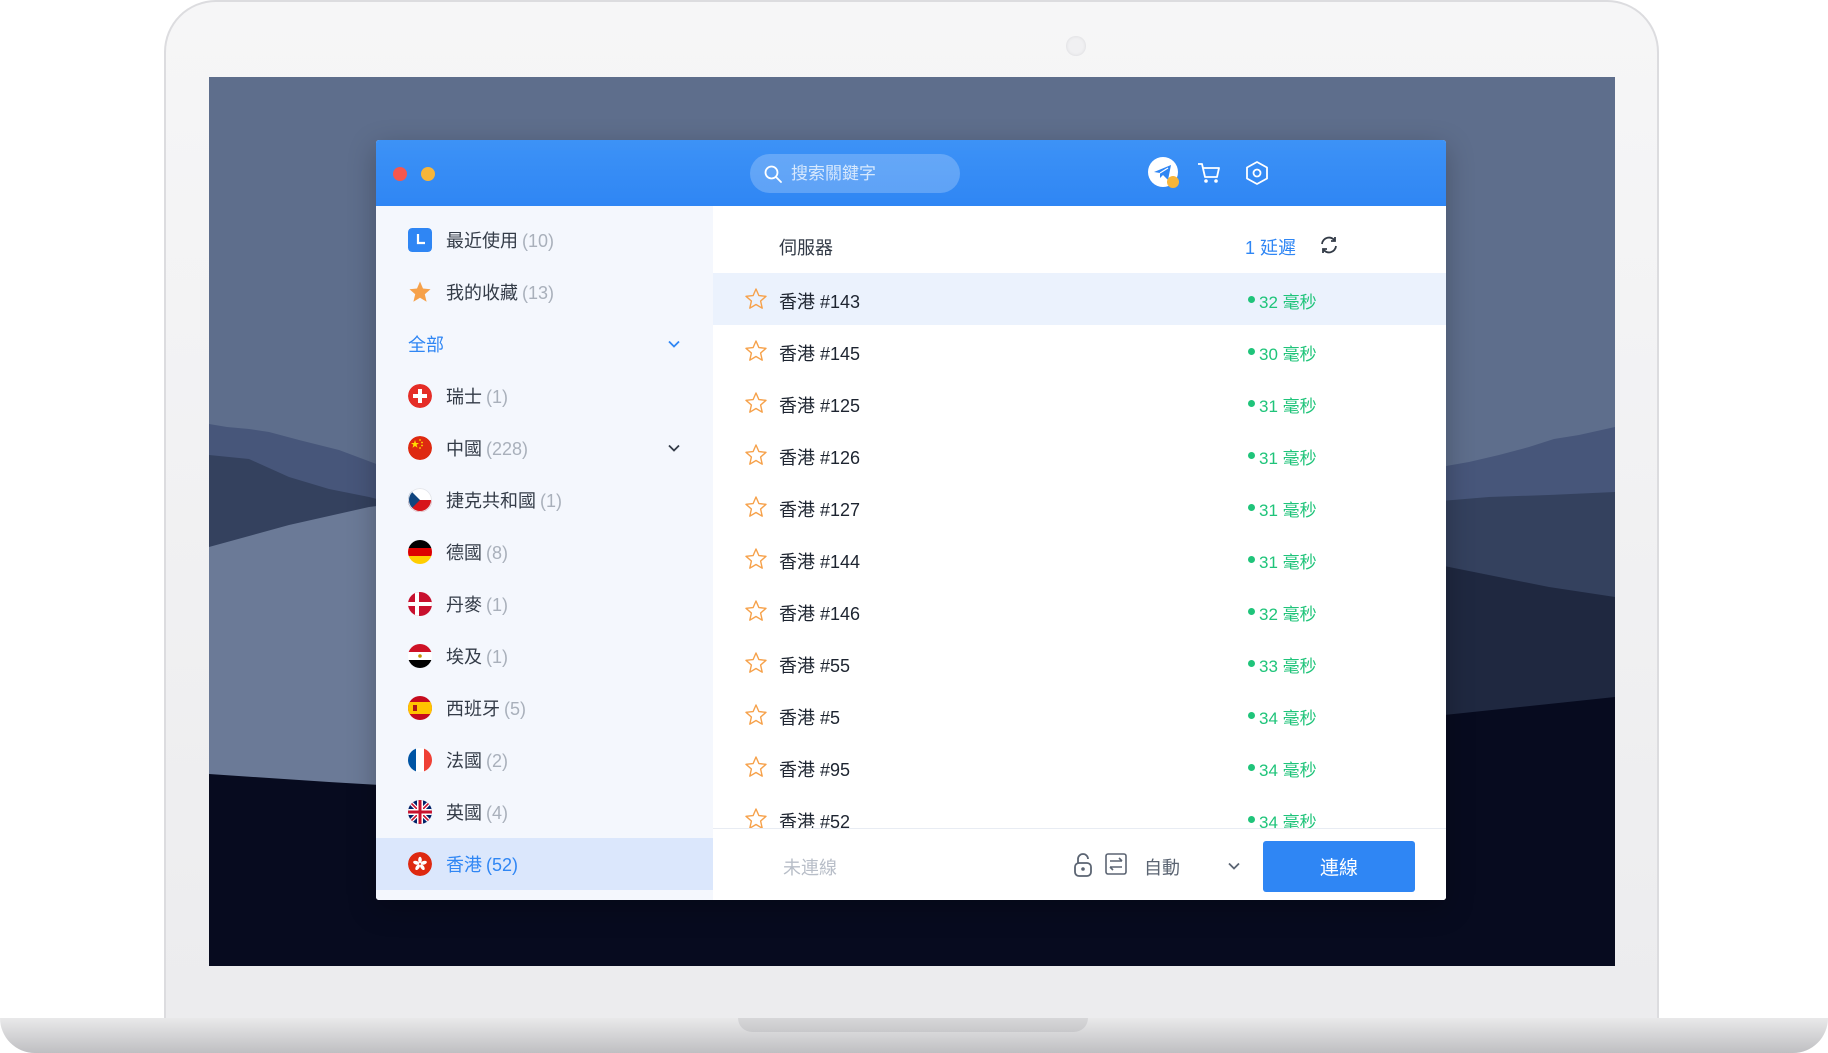  What do you see at coordinates (420, 448) in the screenshot?
I see `china-flag-icon` at bounding box center [420, 448].